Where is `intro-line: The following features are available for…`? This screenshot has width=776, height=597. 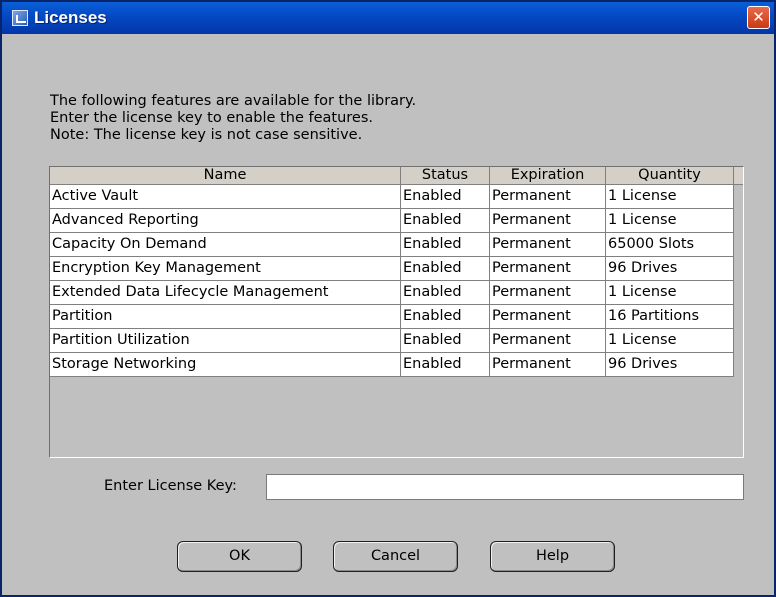 intro-line: The following features are available for… is located at coordinates (233, 101).